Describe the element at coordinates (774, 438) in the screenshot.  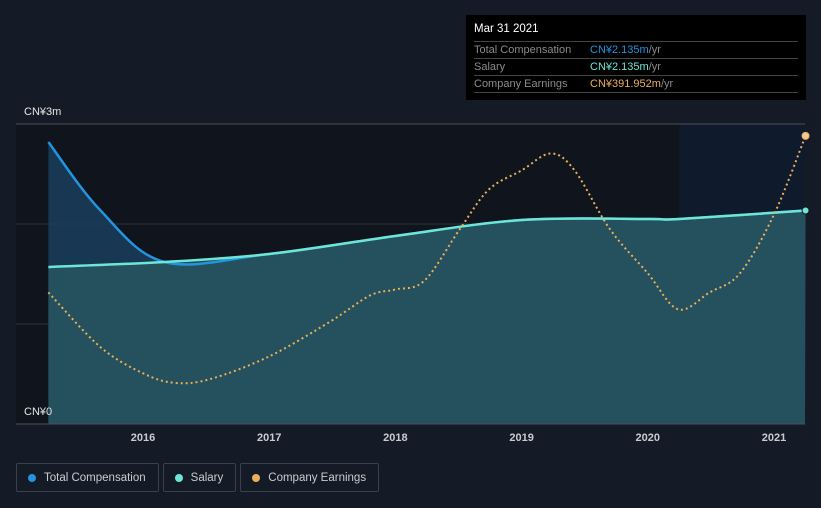
I see `x-tick-label: 2021` at that location.